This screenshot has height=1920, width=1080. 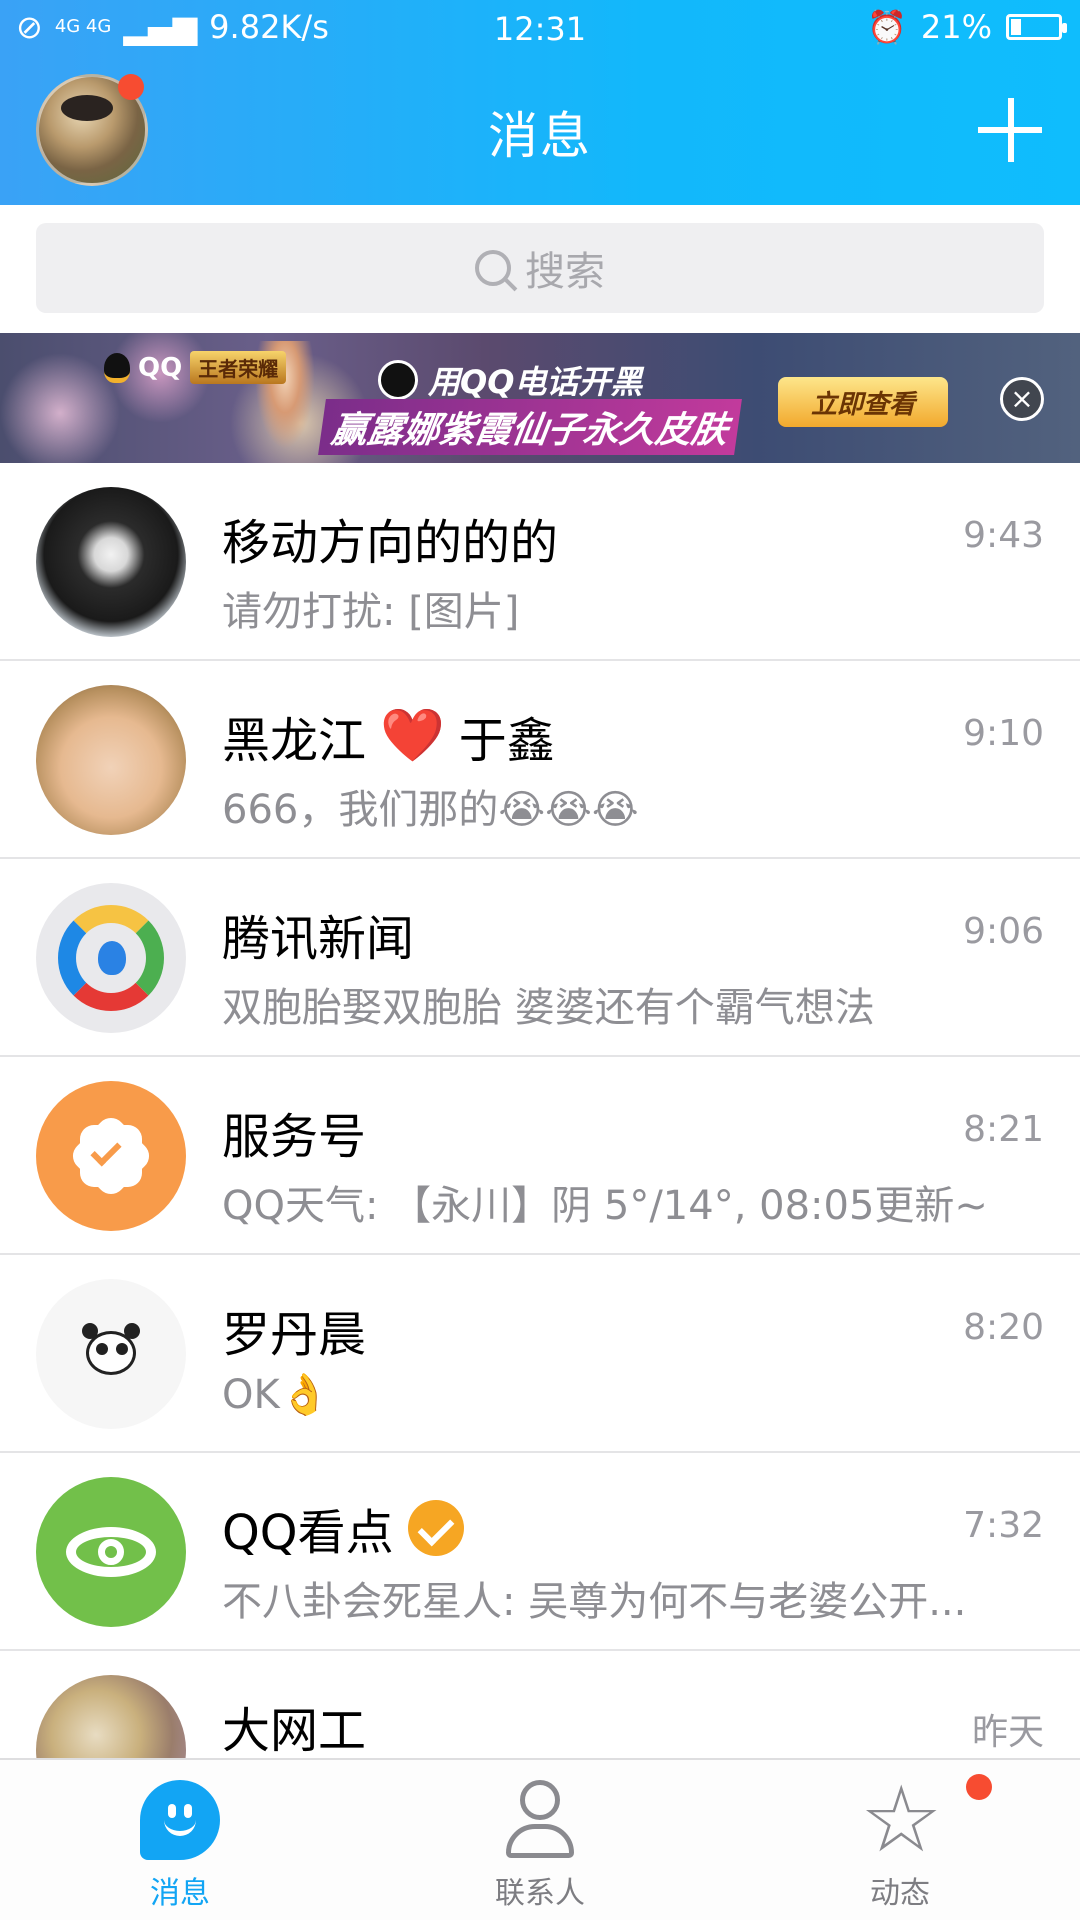 I want to click on add-plus-button, so click(x=1010, y=130).